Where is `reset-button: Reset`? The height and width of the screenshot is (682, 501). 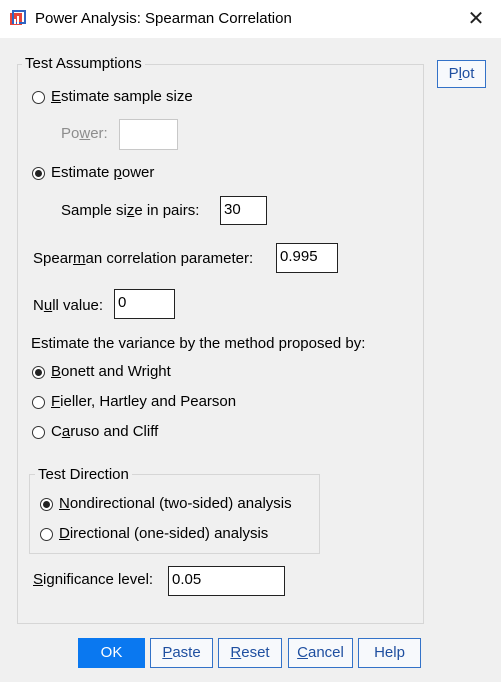
reset-button: Reset is located at coordinates (250, 653).